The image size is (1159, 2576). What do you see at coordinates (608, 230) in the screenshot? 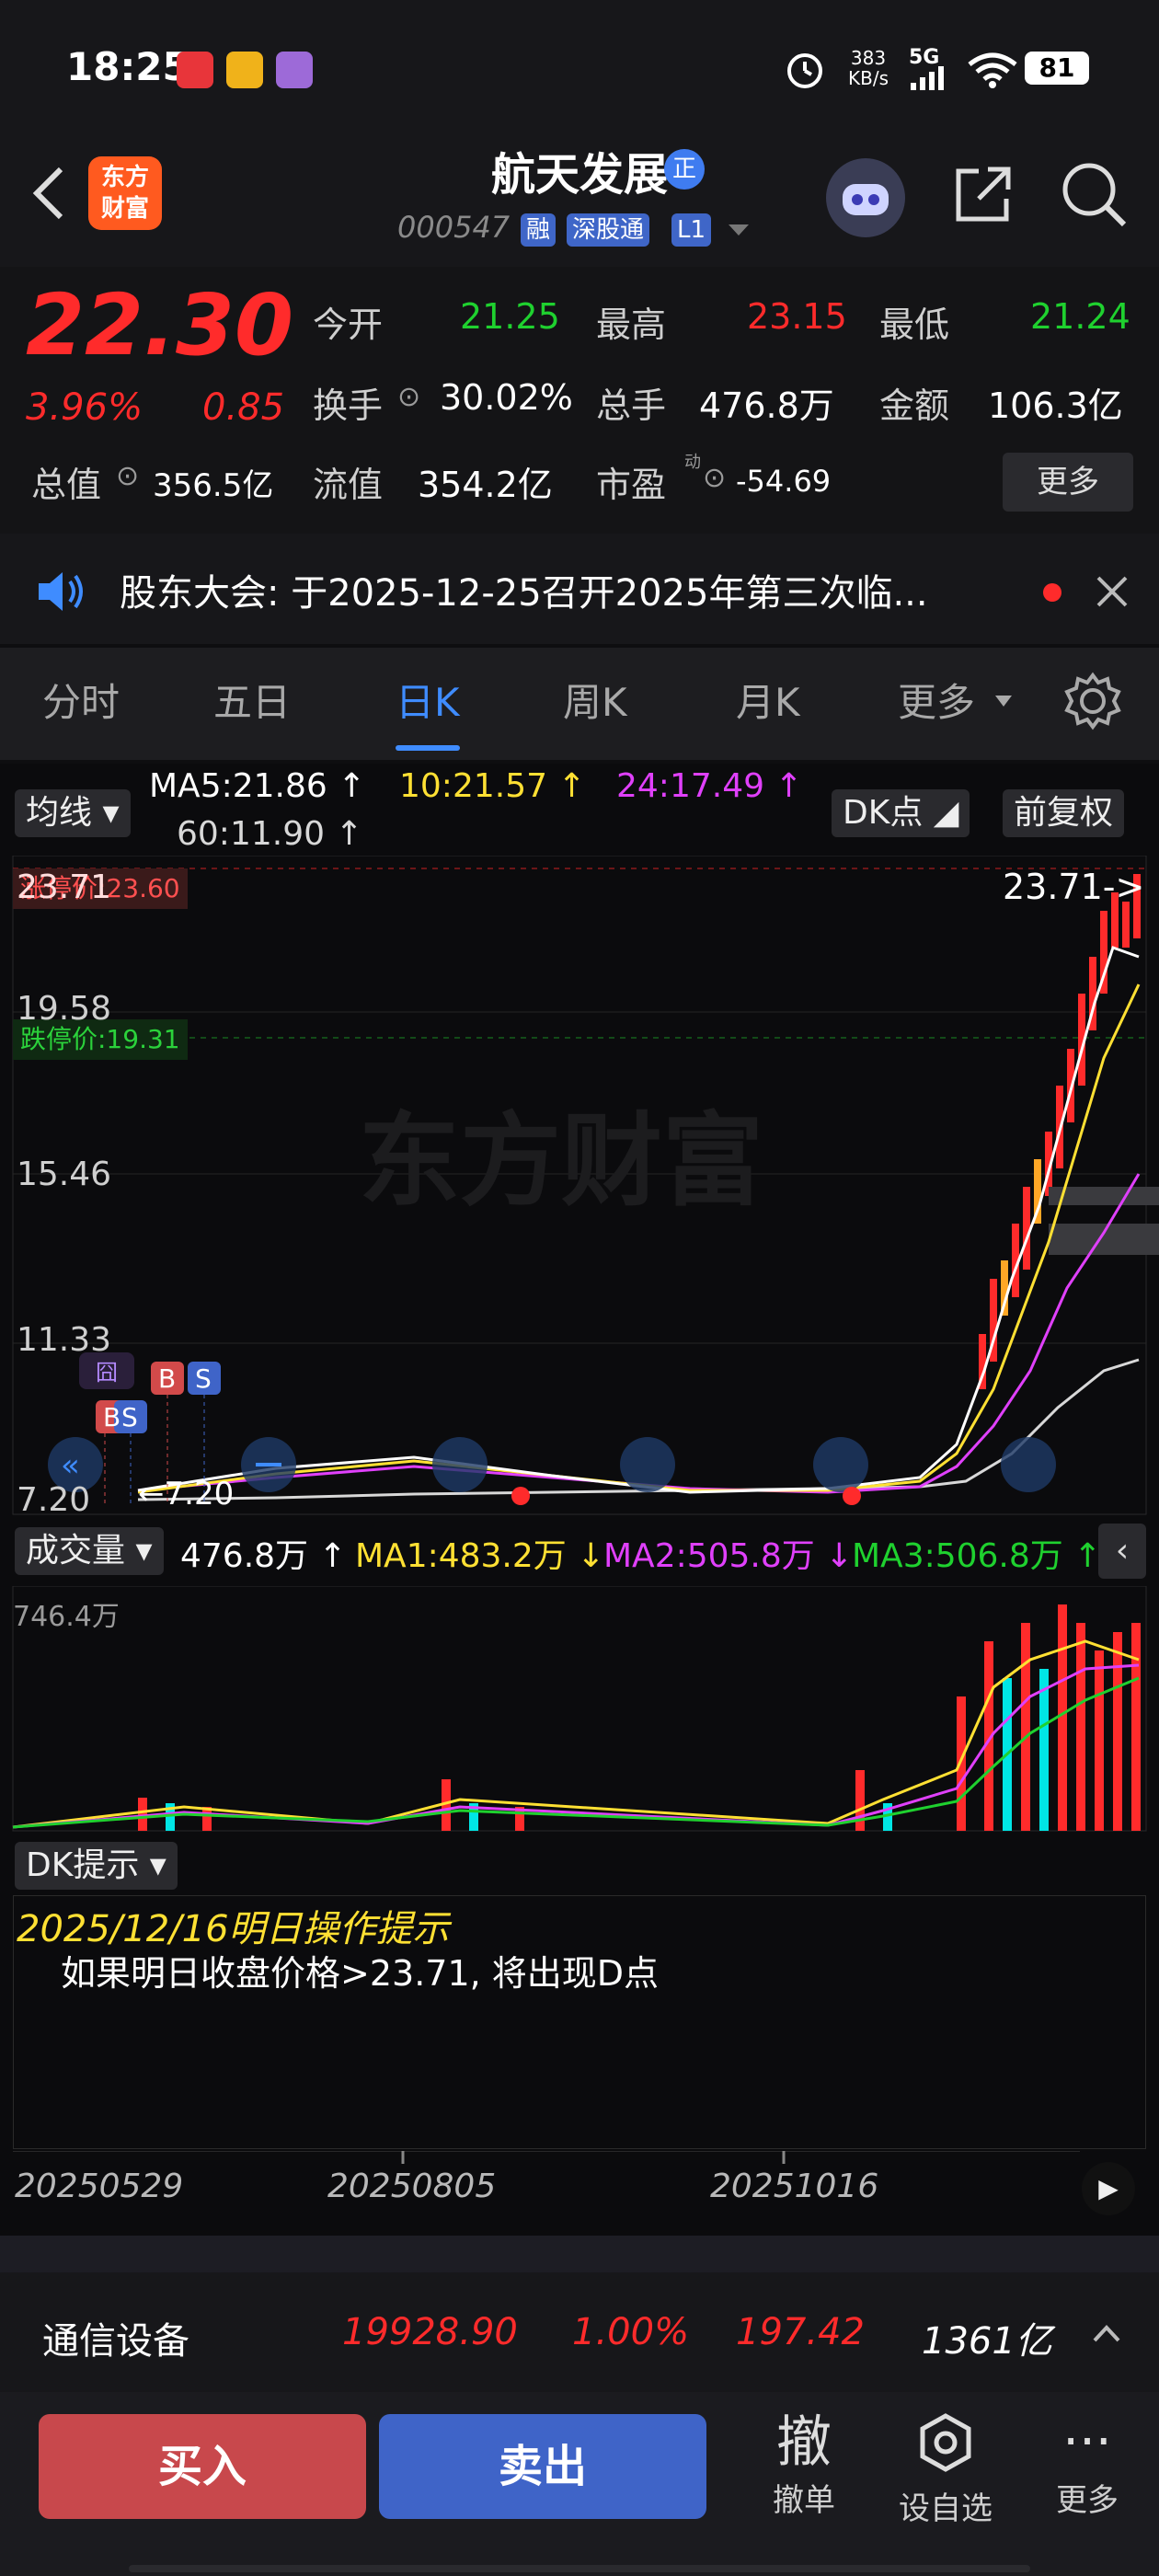
I see `tag-shenguto: 深股通` at bounding box center [608, 230].